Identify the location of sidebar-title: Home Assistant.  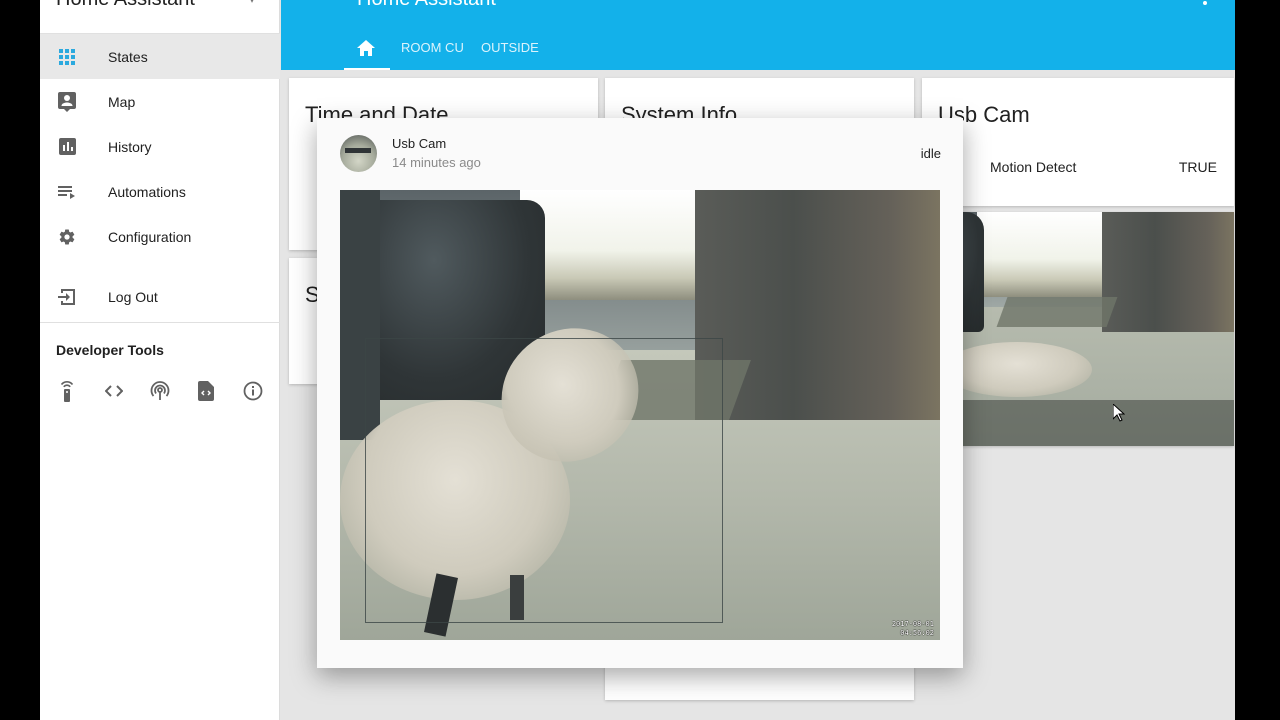
(125, 5).